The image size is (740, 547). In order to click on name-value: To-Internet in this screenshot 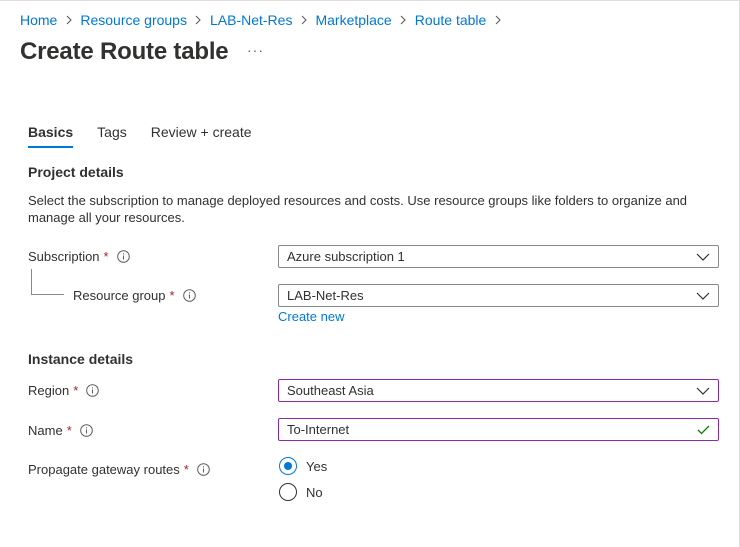, I will do `click(318, 429)`.